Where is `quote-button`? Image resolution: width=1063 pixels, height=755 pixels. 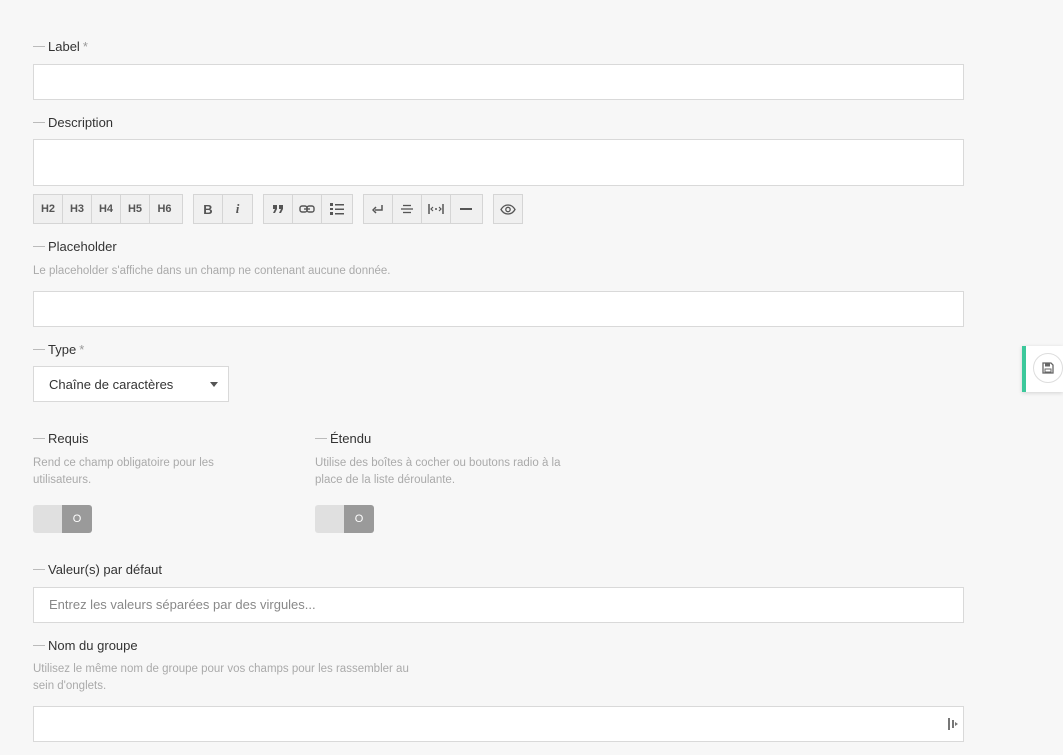
quote-button is located at coordinates (278, 209).